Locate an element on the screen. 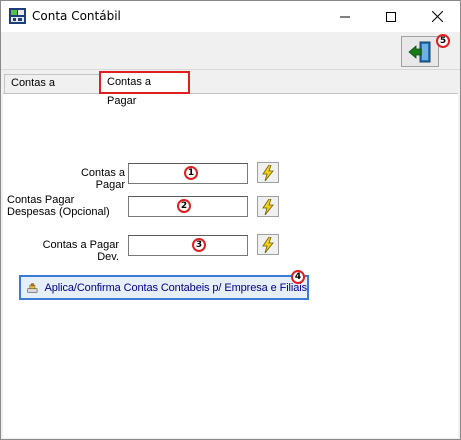 Image resolution: width=461 pixels, height=440 pixels. stamp-icon is located at coordinates (32, 287).